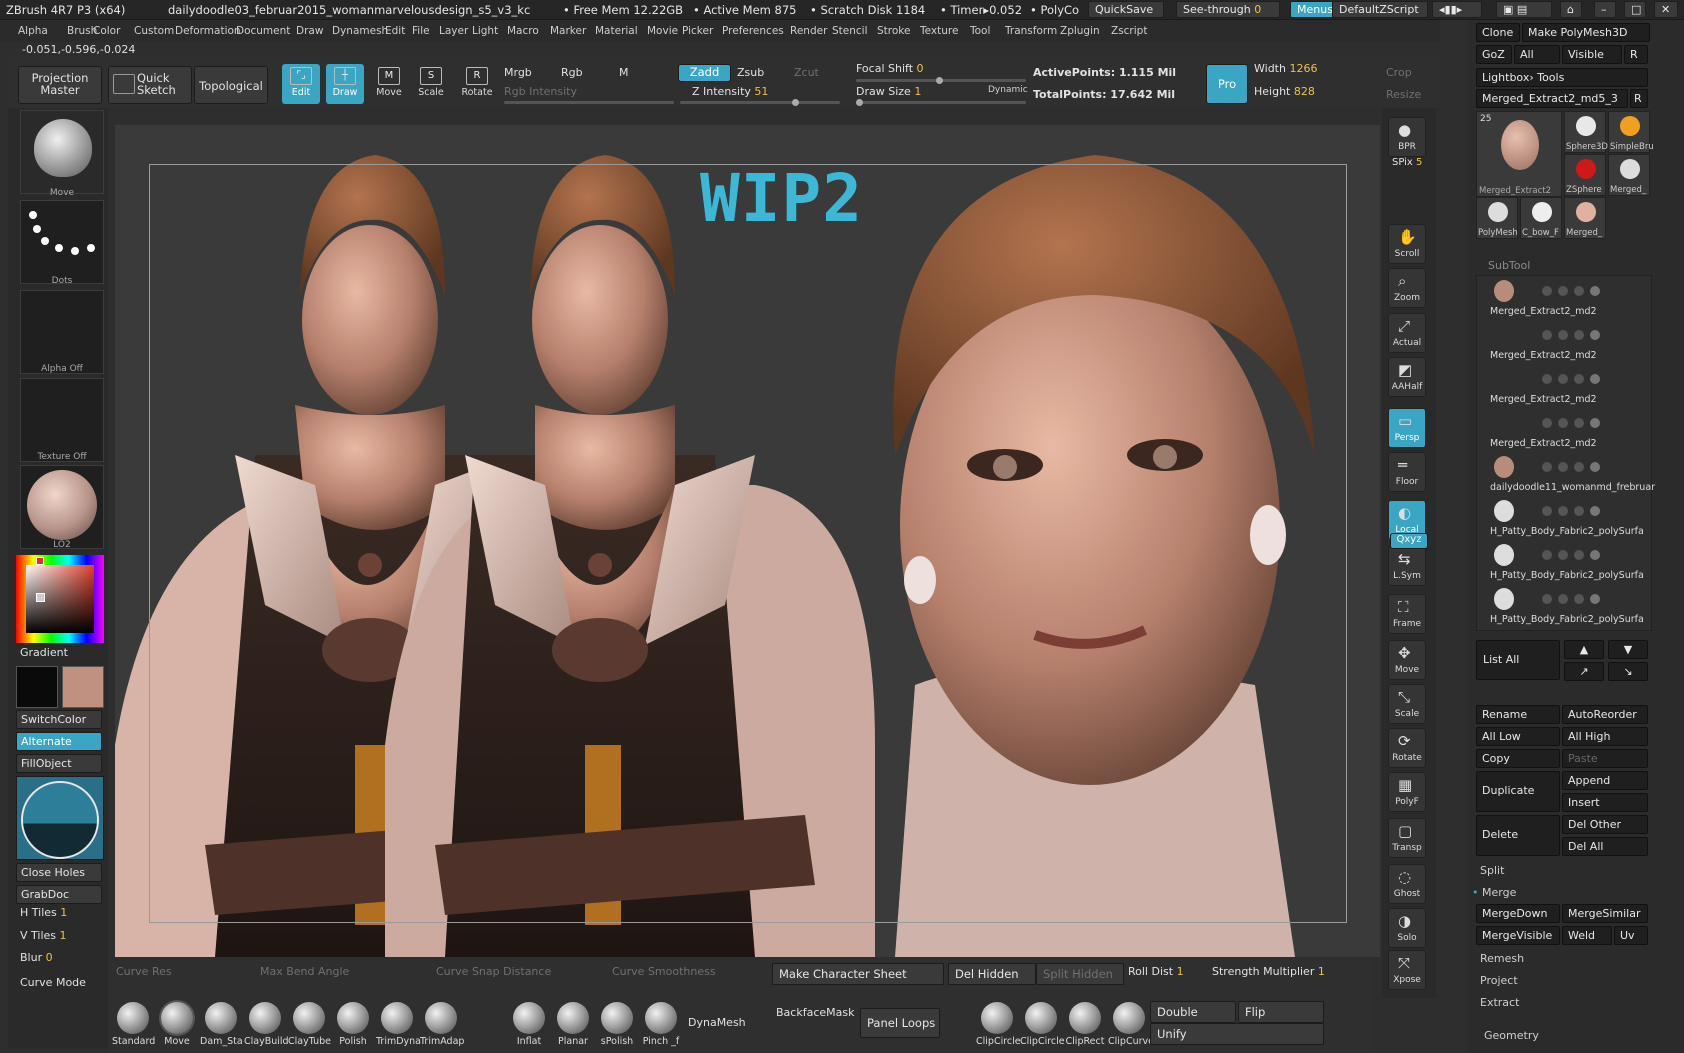  Describe the element at coordinates (59, 741) in the screenshot. I see `alternate-button: Alternate` at that location.